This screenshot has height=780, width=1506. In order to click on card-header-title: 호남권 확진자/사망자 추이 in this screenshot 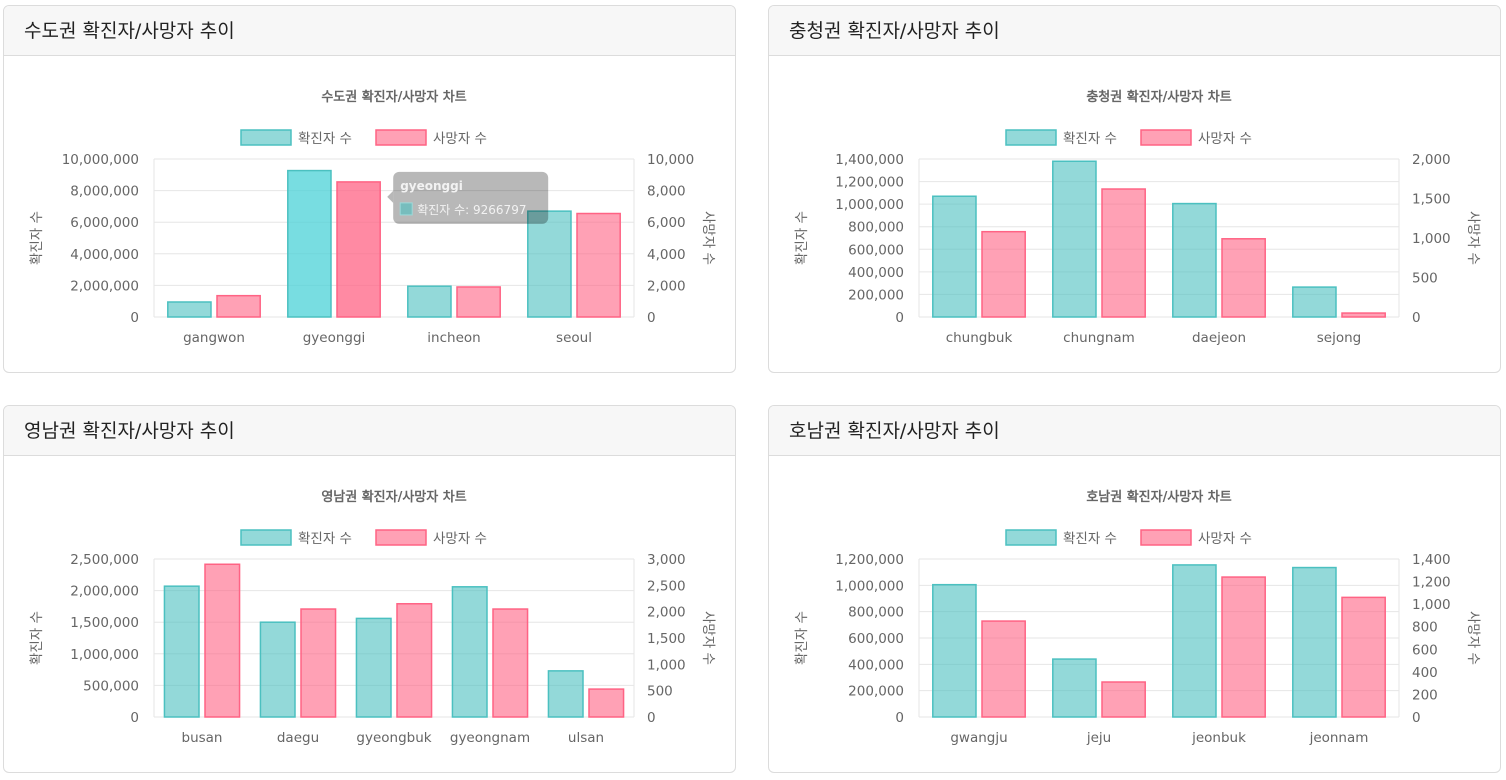, I will do `click(1134, 431)`.